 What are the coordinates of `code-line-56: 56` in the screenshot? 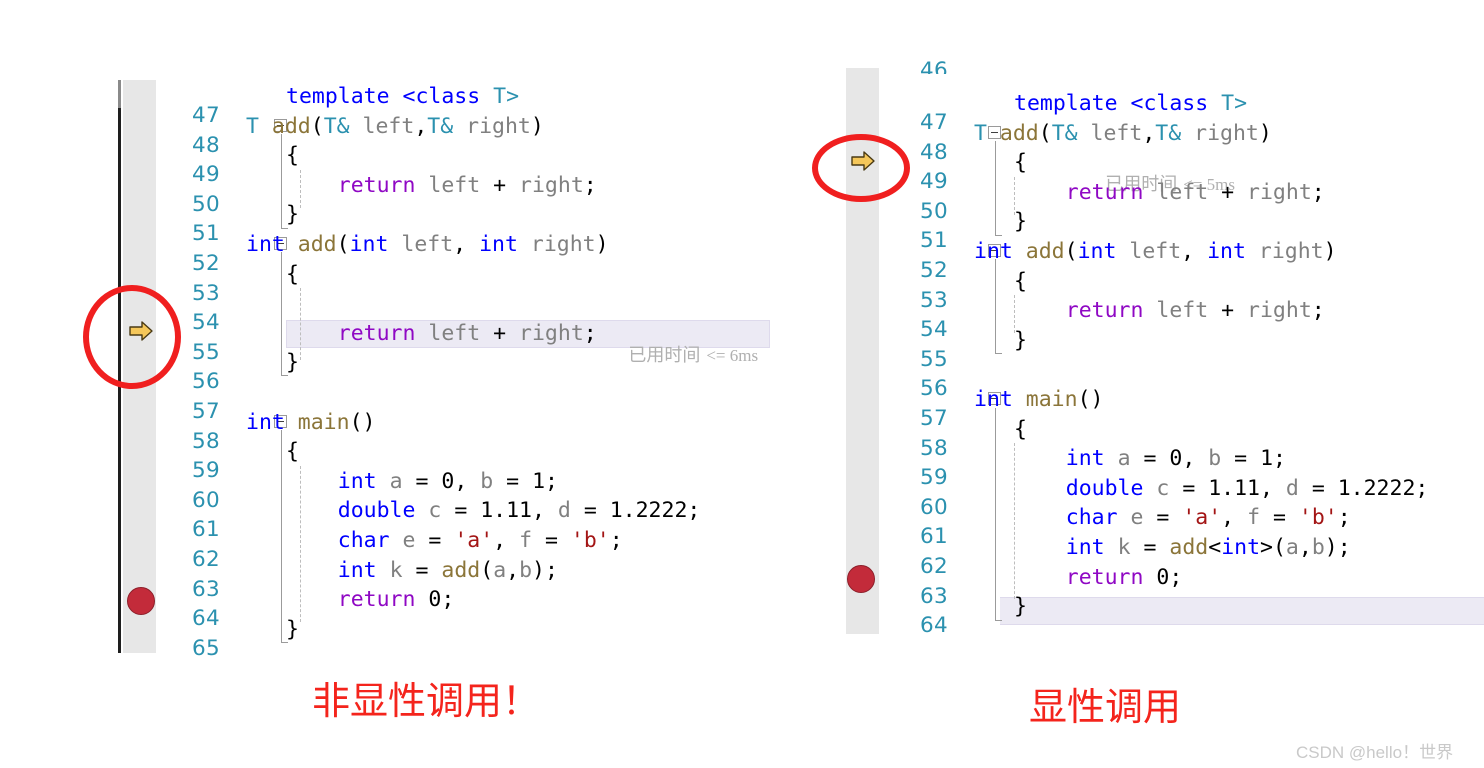 It's located at (1191, 378).